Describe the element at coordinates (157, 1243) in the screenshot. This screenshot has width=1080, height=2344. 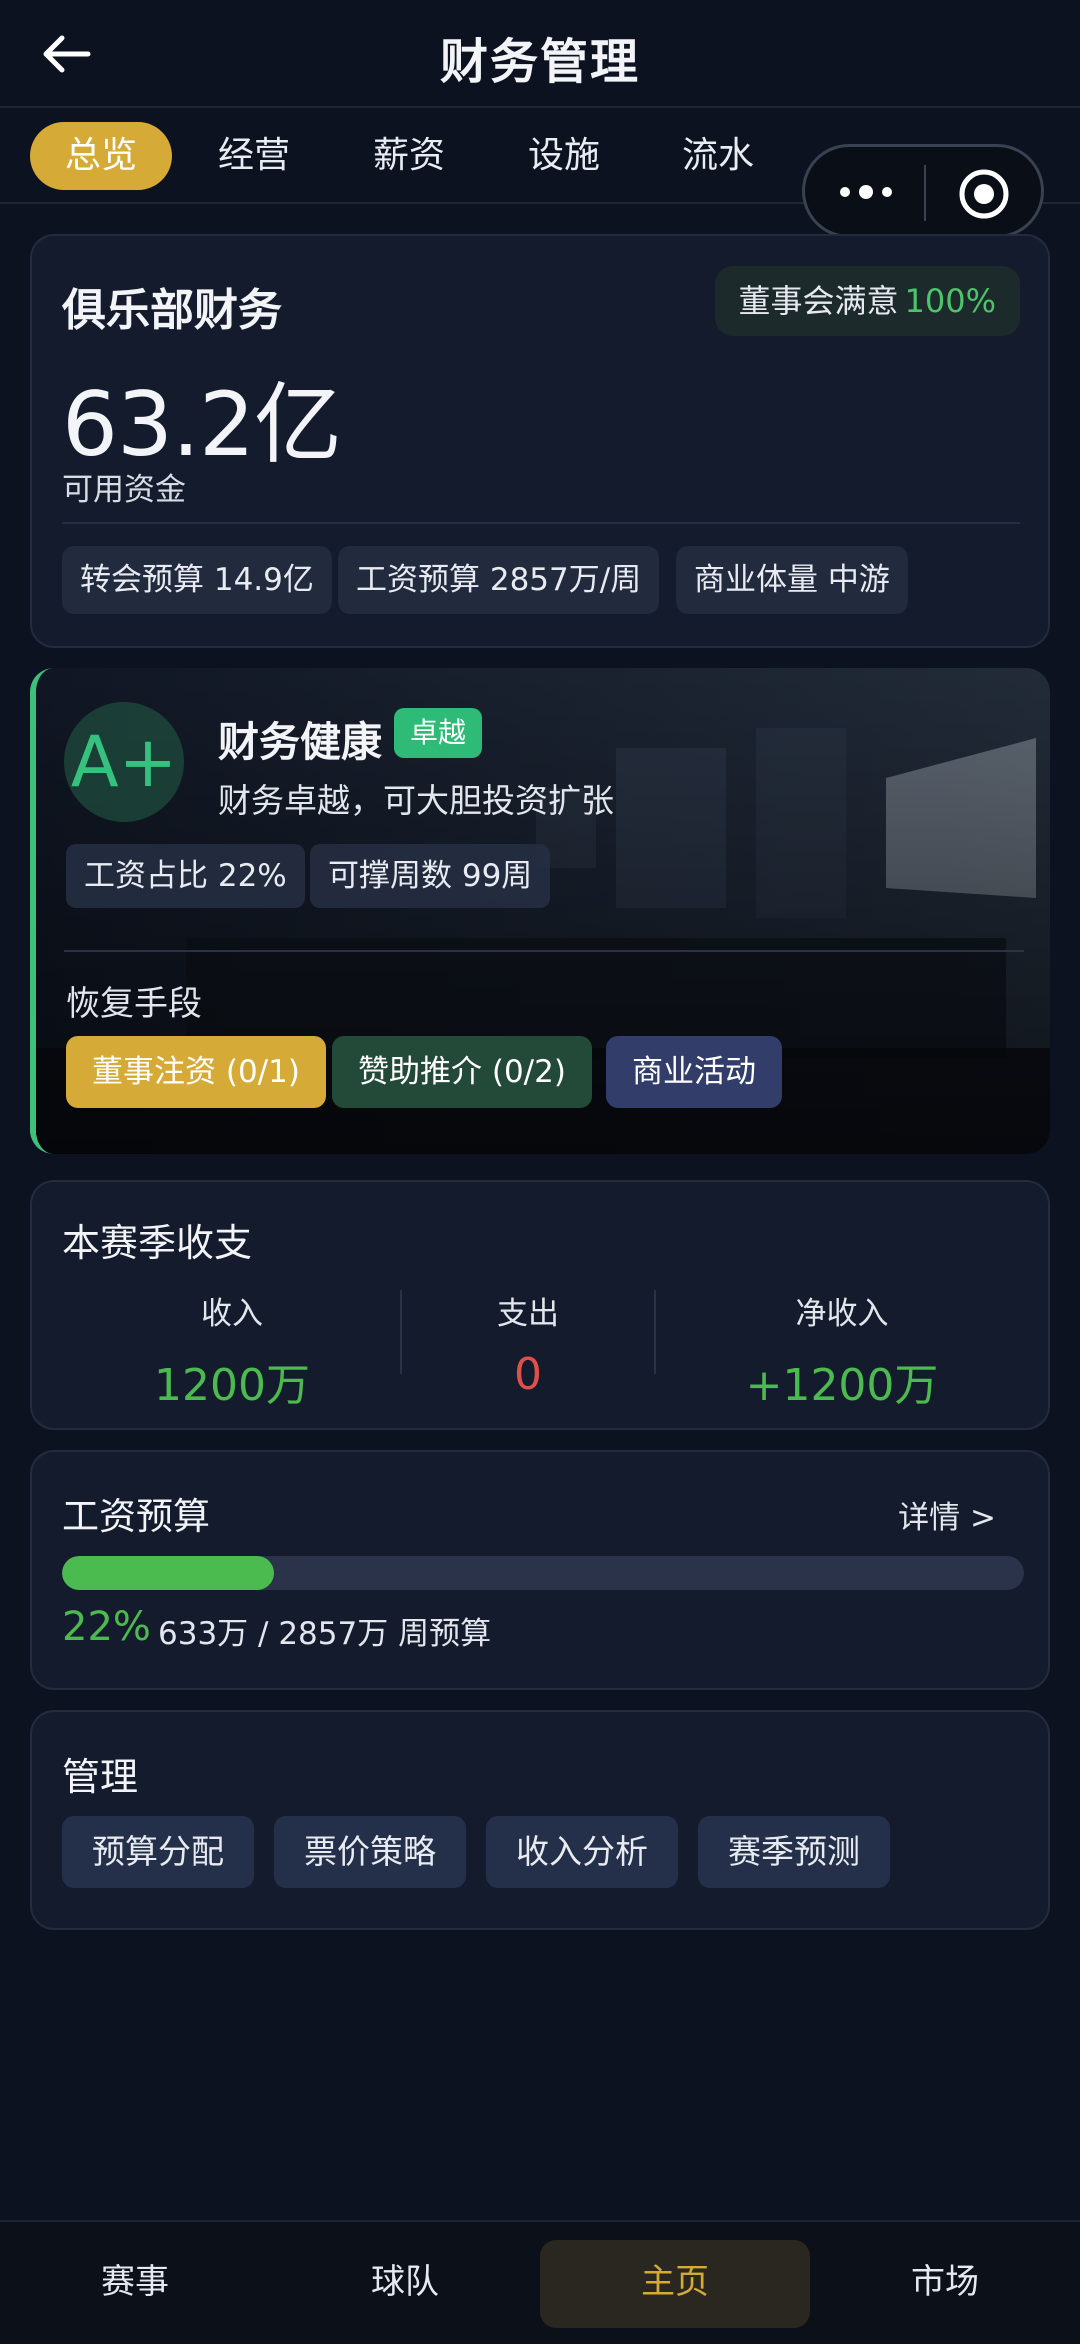
I see `season-balance-title: 本赛季收支` at that location.